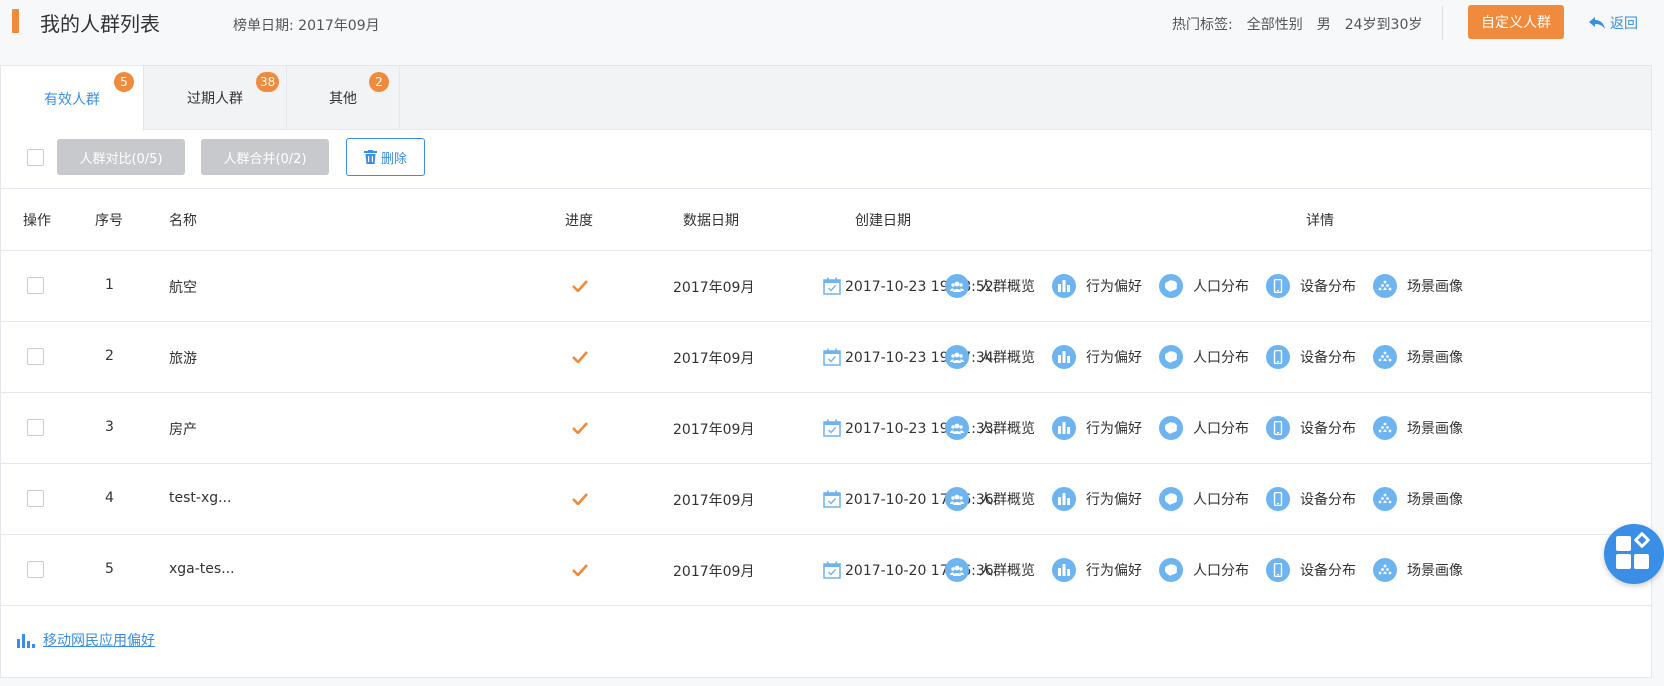  Describe the element at coordinates (1171, 570) in the screenshot. I see `map-icon` at that location.